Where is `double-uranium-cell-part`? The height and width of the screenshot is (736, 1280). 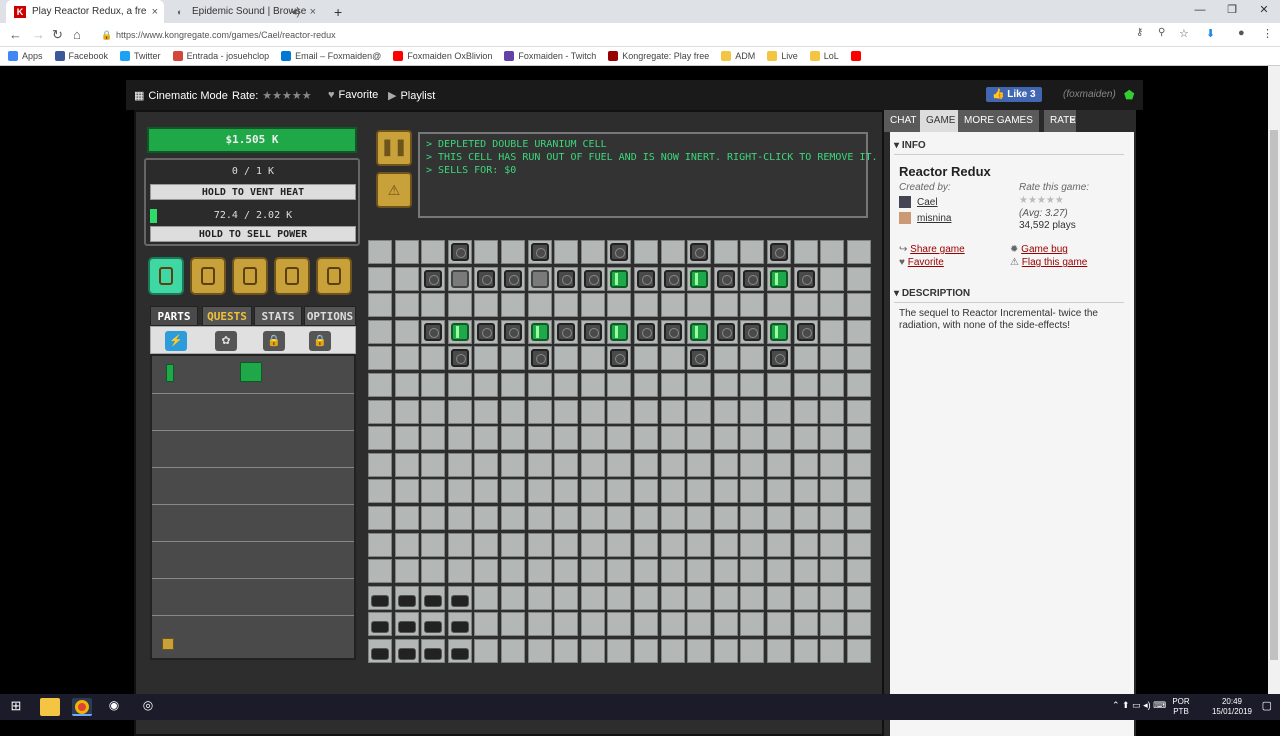
double-uranium-cell-part is located at coordinates (251, 372).